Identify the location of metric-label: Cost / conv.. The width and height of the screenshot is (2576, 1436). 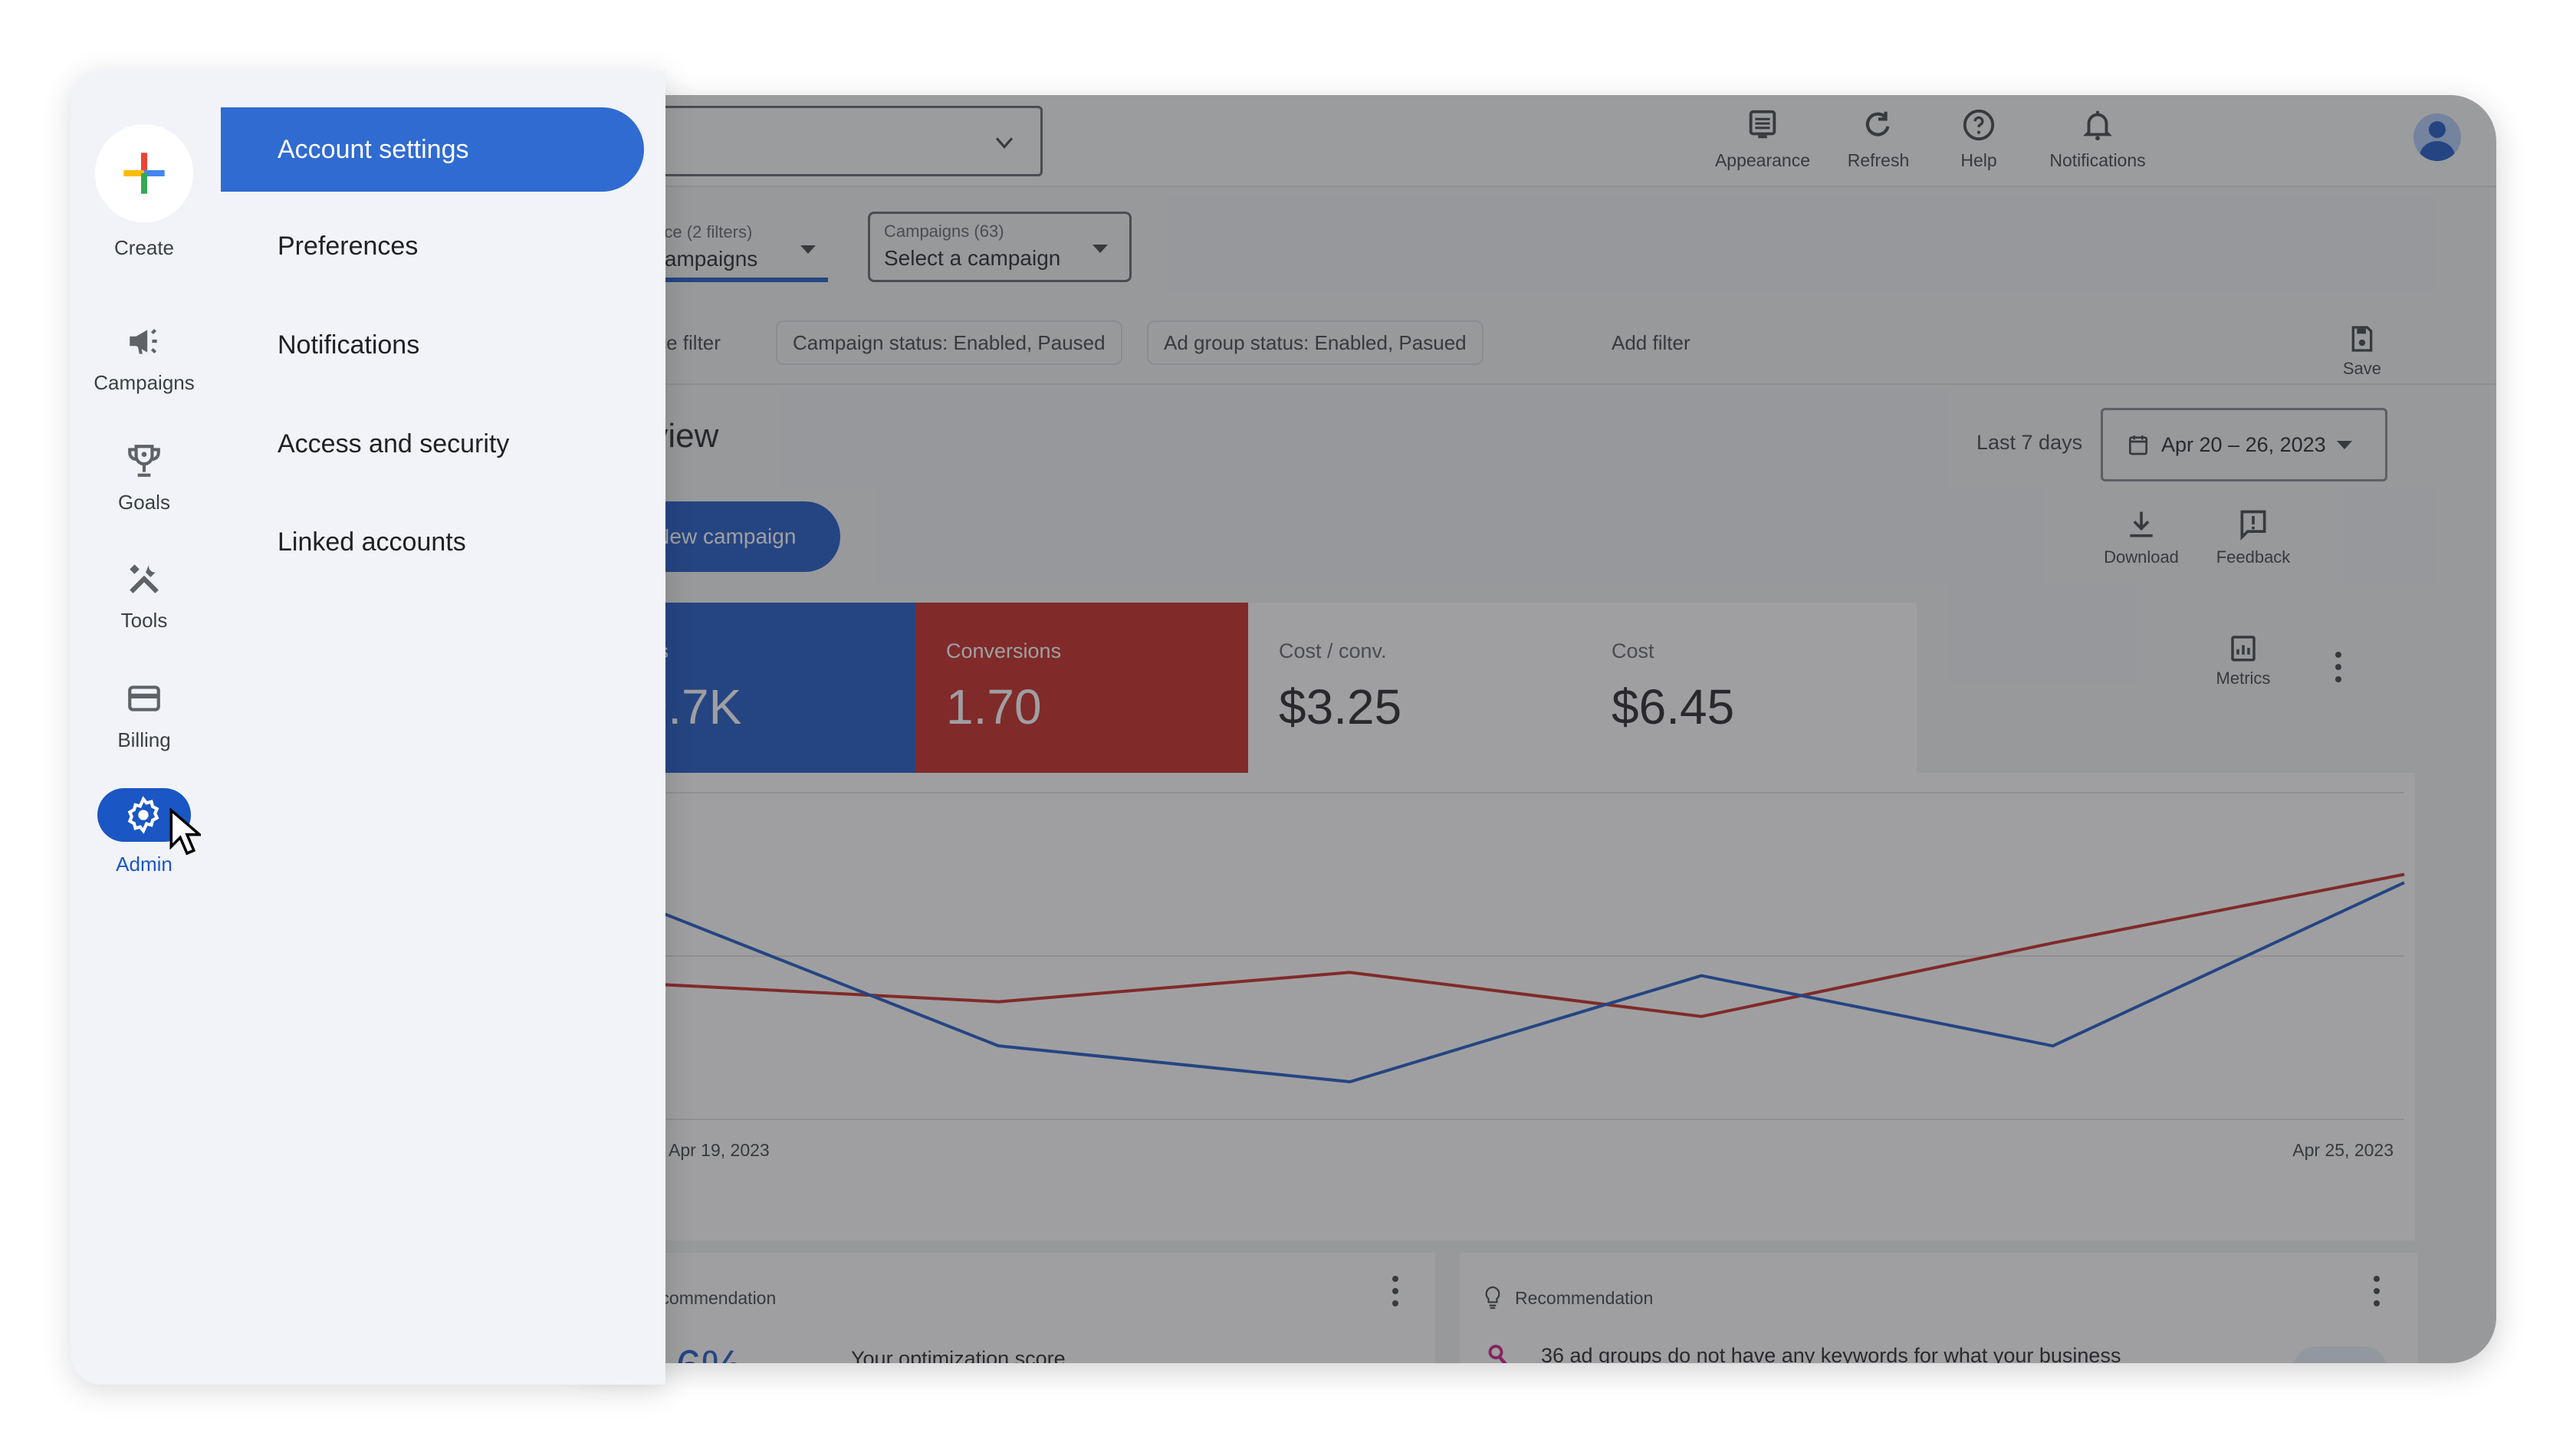
(1333, 651).